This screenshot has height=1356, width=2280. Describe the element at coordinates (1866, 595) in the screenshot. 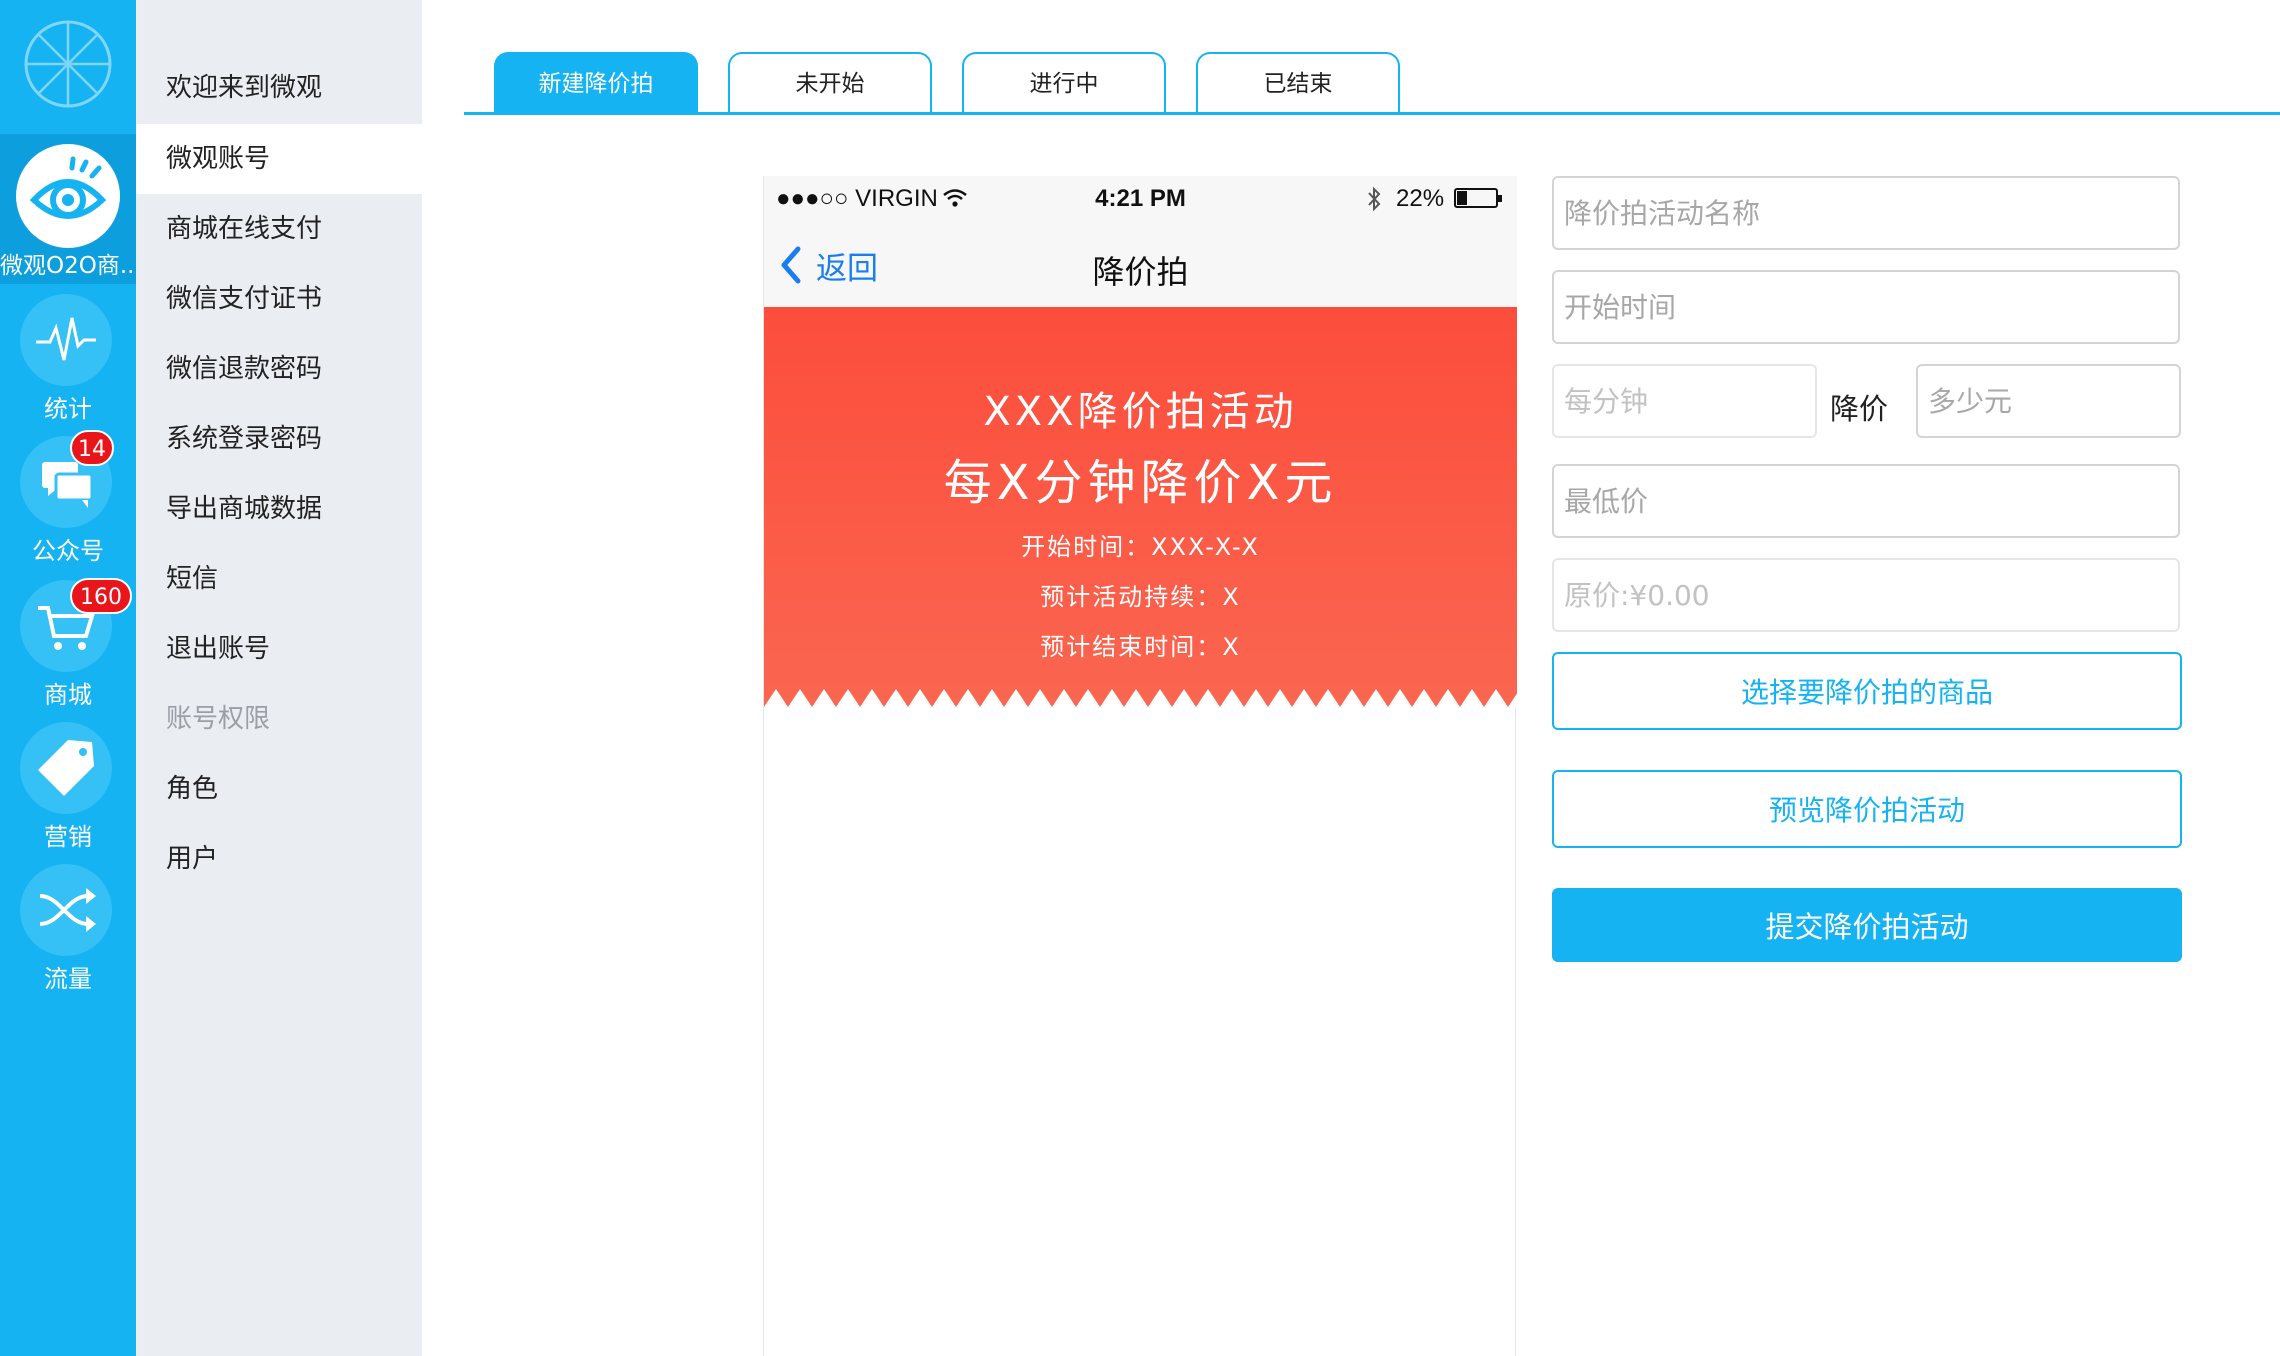

I see `original-price-input` at that location.